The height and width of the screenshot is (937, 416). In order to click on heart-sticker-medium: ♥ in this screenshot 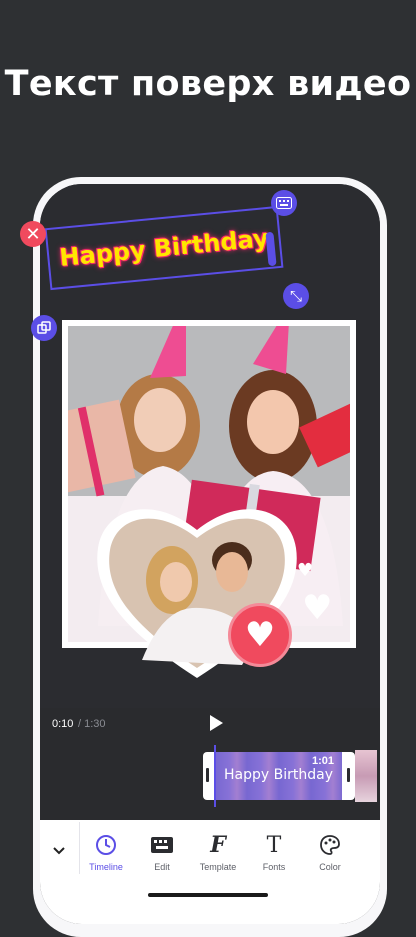, I will do `click(317, 608)`.